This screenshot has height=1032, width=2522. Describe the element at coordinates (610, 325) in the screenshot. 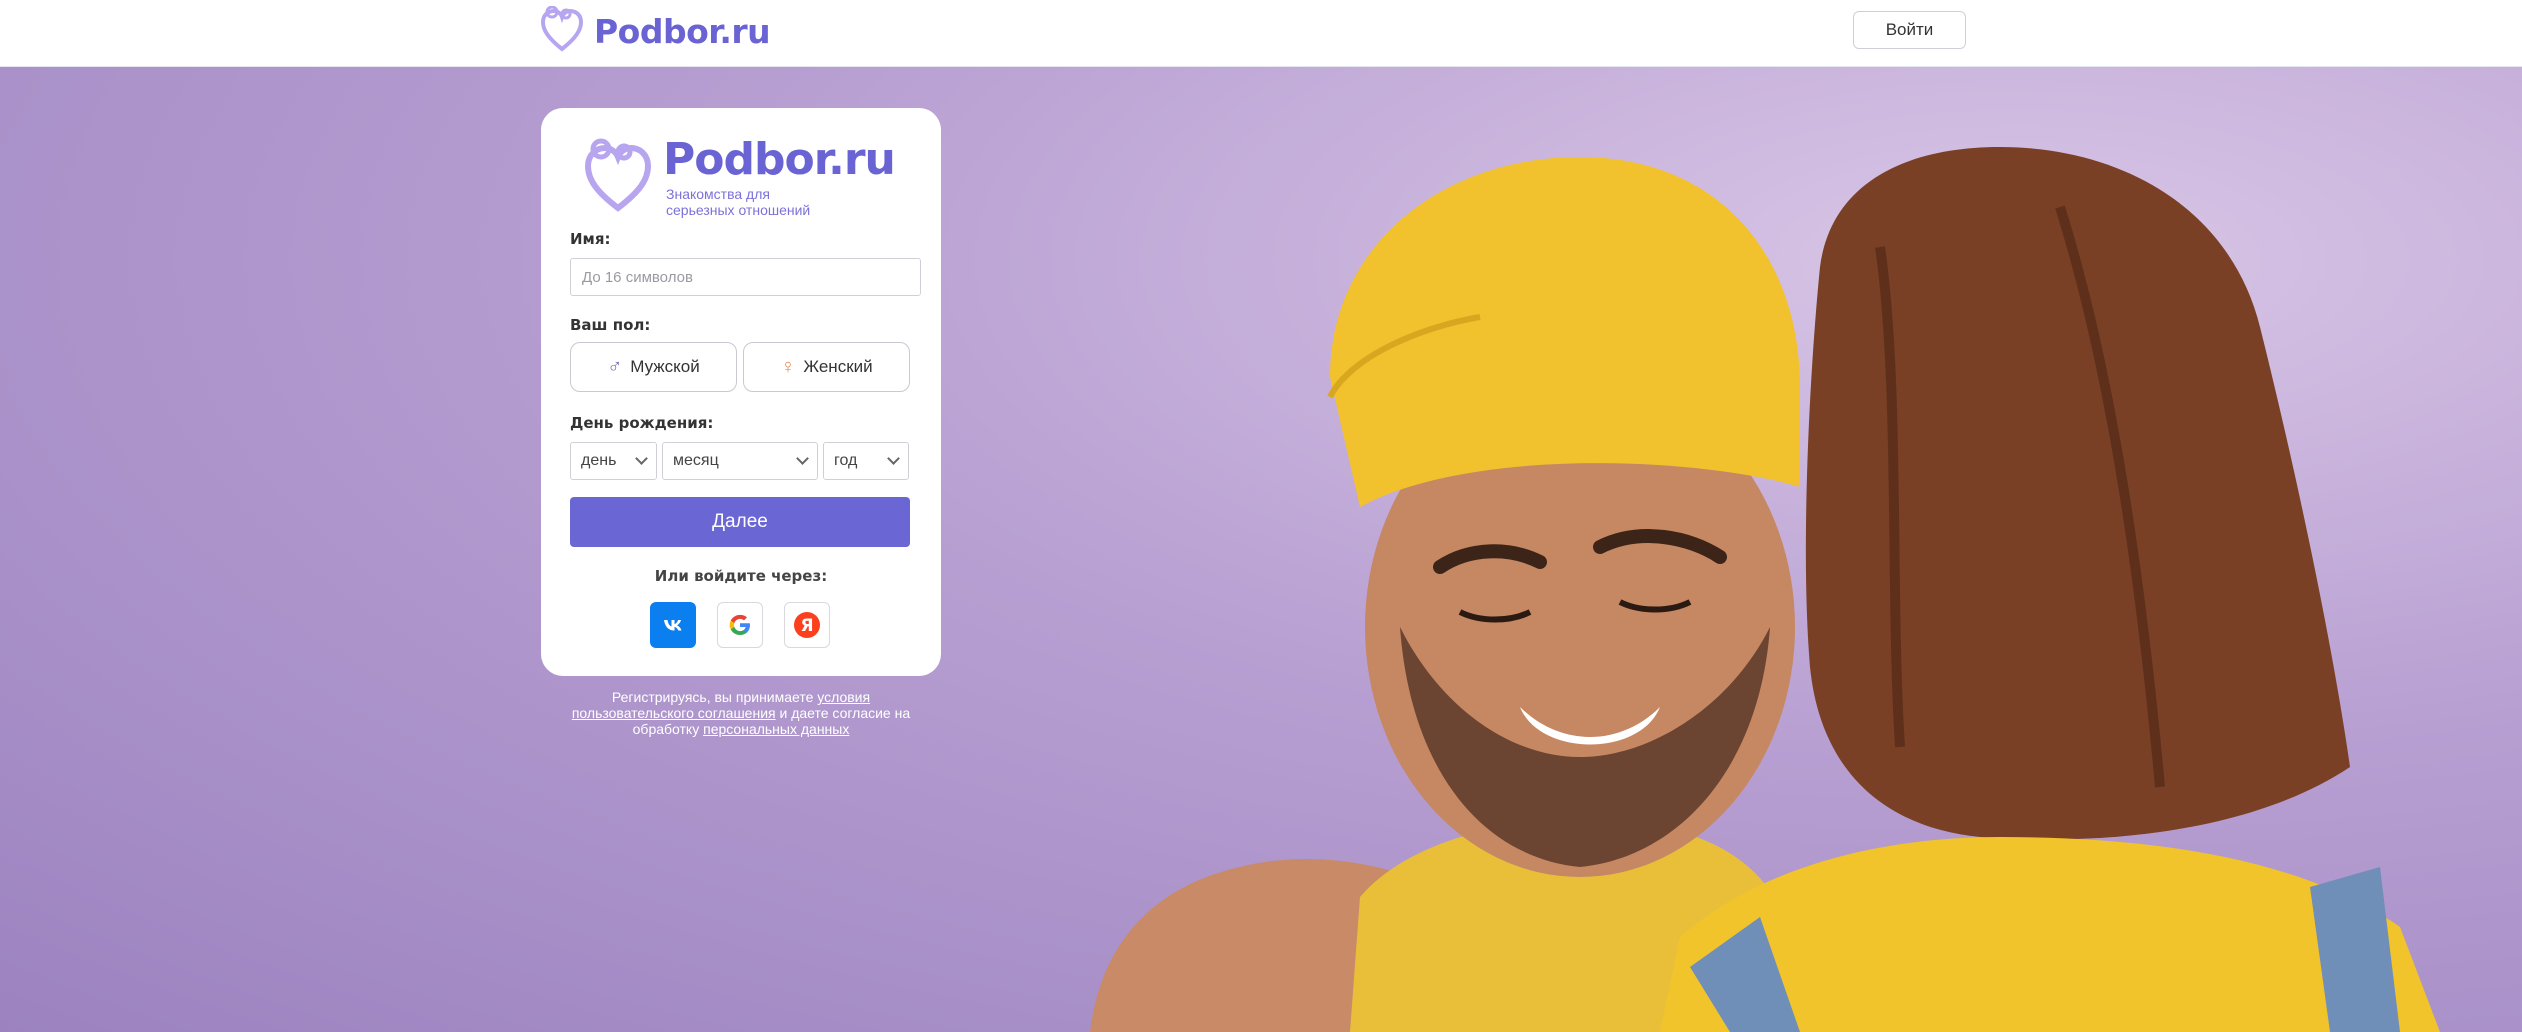

I see `gender-label: Ваш пол:` at that location.